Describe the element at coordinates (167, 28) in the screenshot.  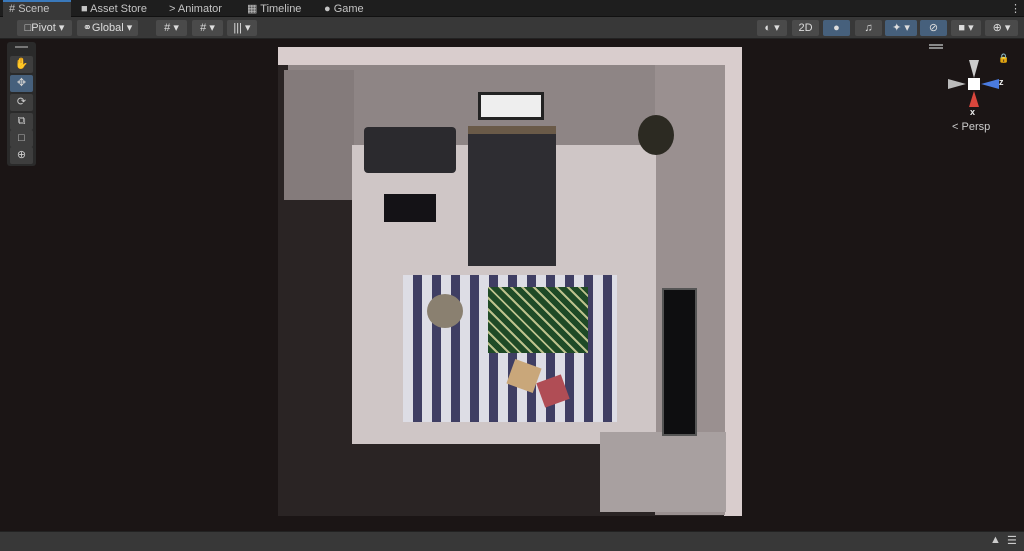
I see `grid-icon: #` at that location.